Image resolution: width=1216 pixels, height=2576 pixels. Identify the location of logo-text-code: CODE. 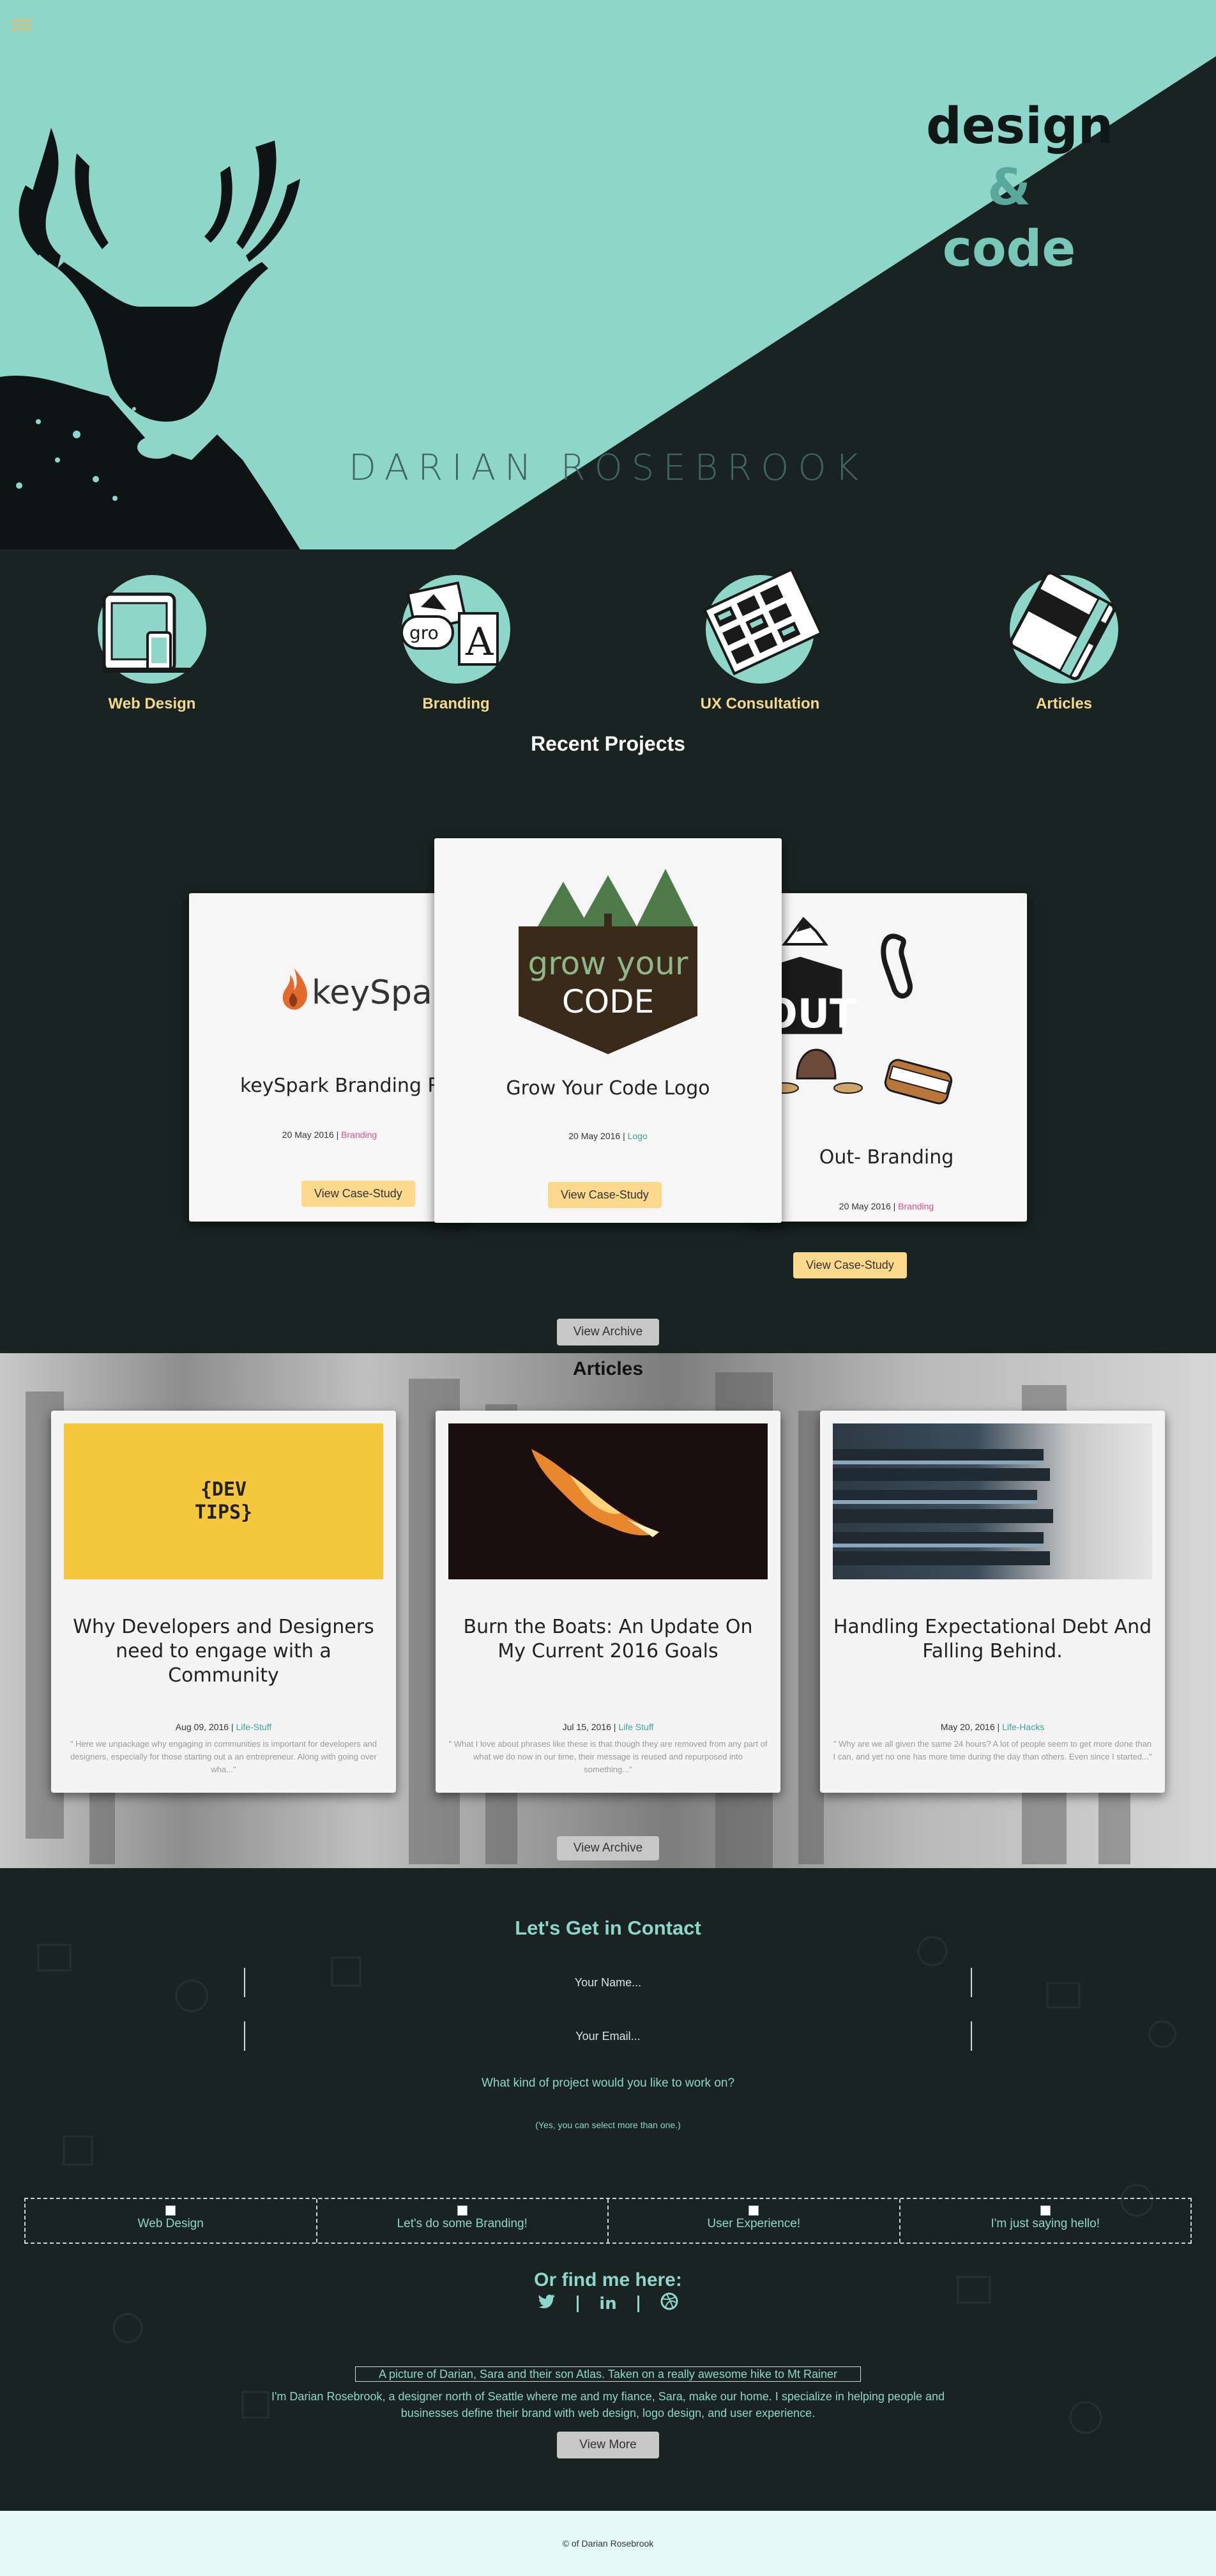
(608, 1001).